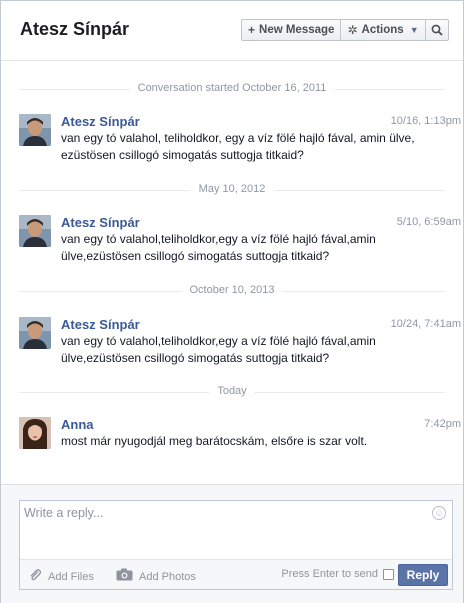 The image size is (464, 603). What do you see at coordinates (35, 577) in the screenshot?
I see `paperclip-icon` at bounding box center [35, 577].